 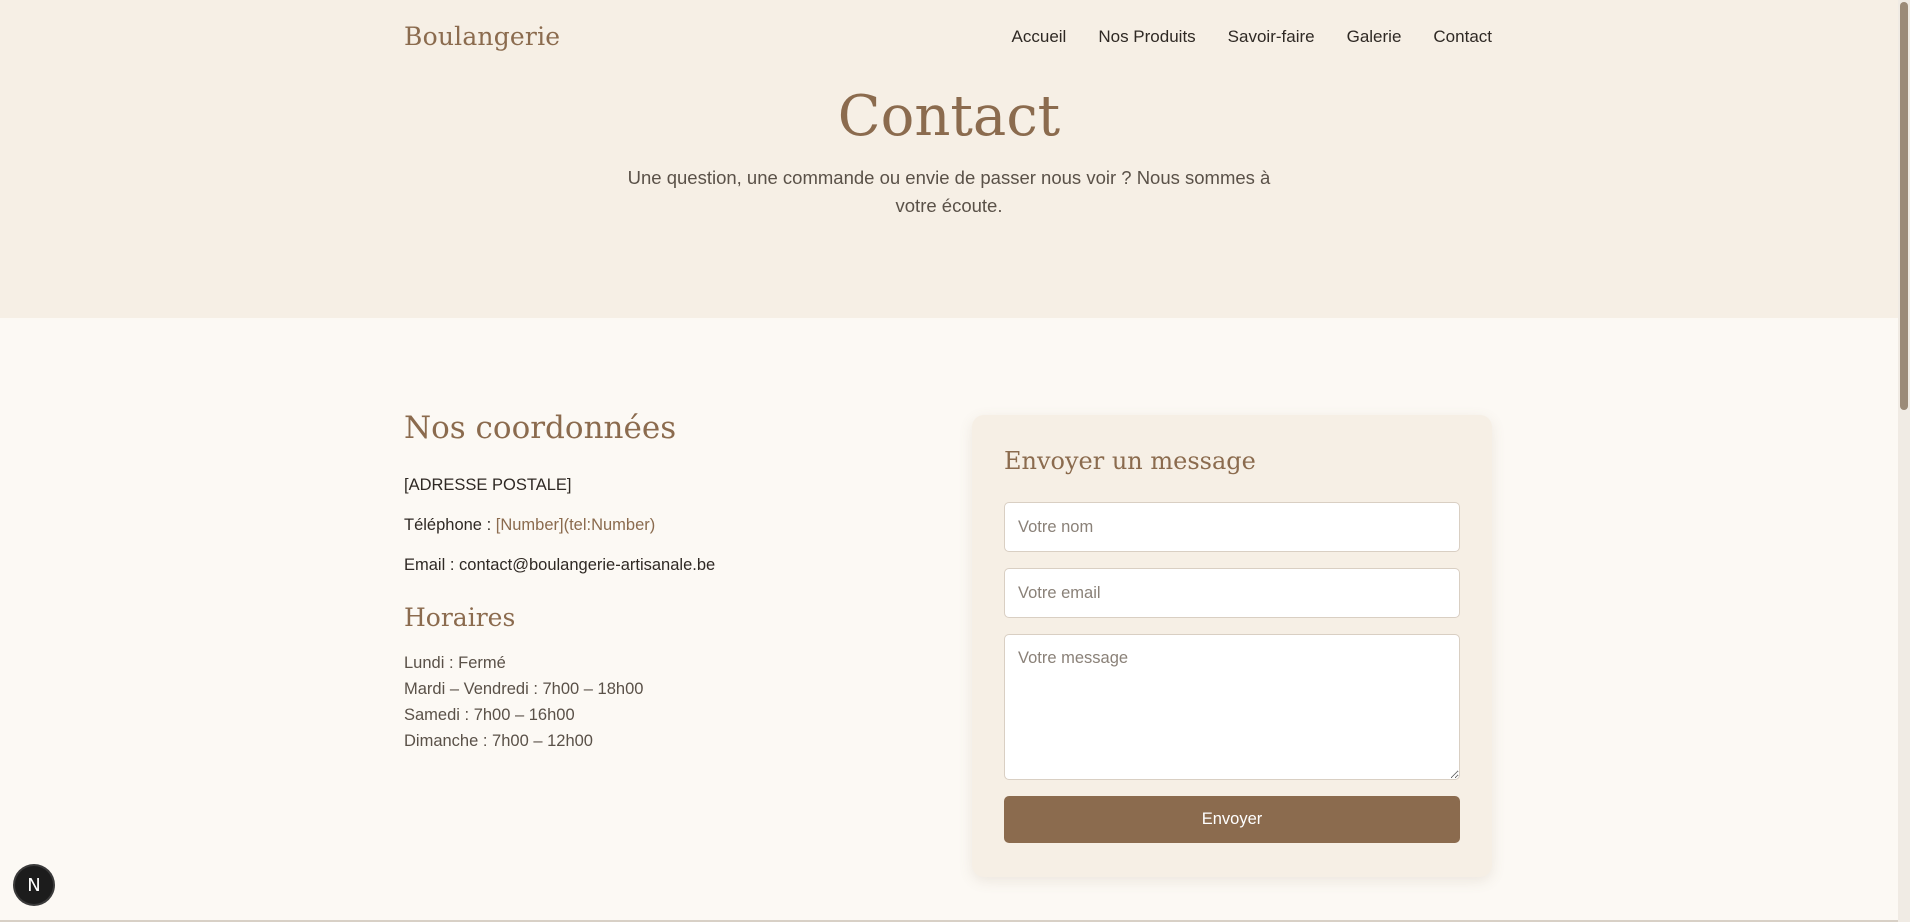 I want to click on phone-link: [Number](tel:Number), so click(x=576, y=525).